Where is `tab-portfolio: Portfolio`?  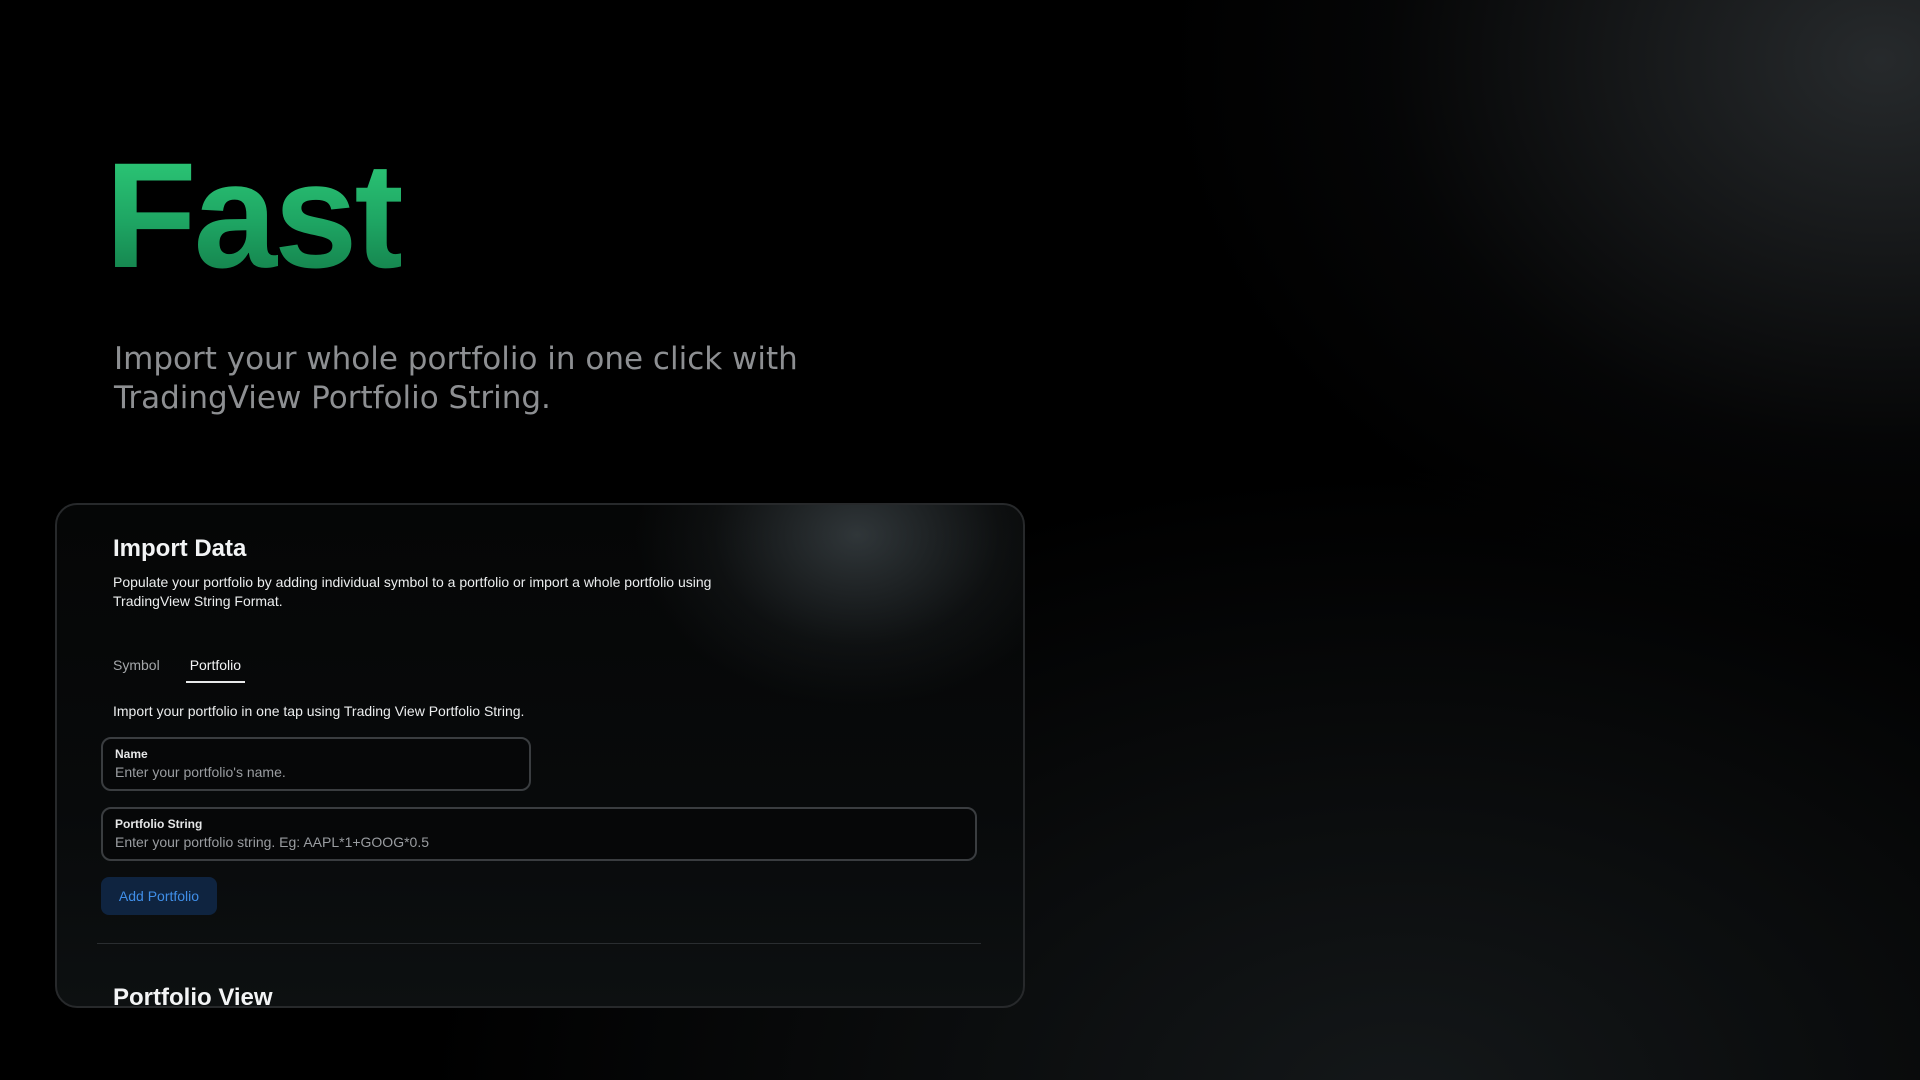 tab-portfolio: Portfolio is located at coordinates (215, 667).